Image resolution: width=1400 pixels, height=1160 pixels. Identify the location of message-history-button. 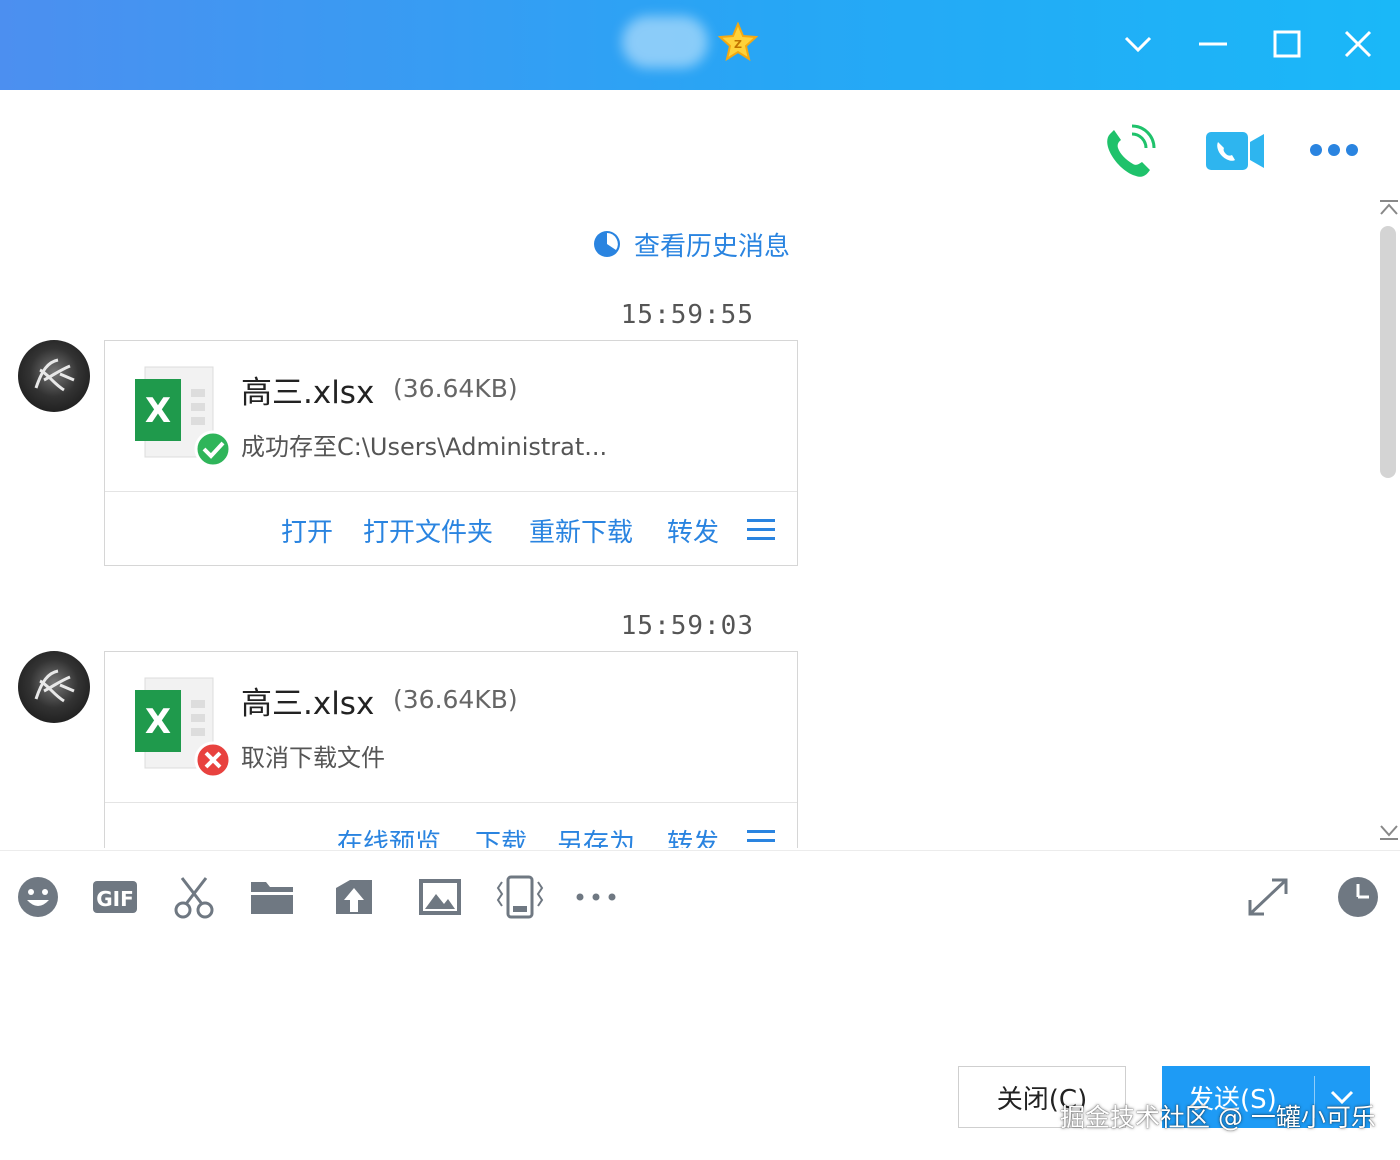
(1358, 897).